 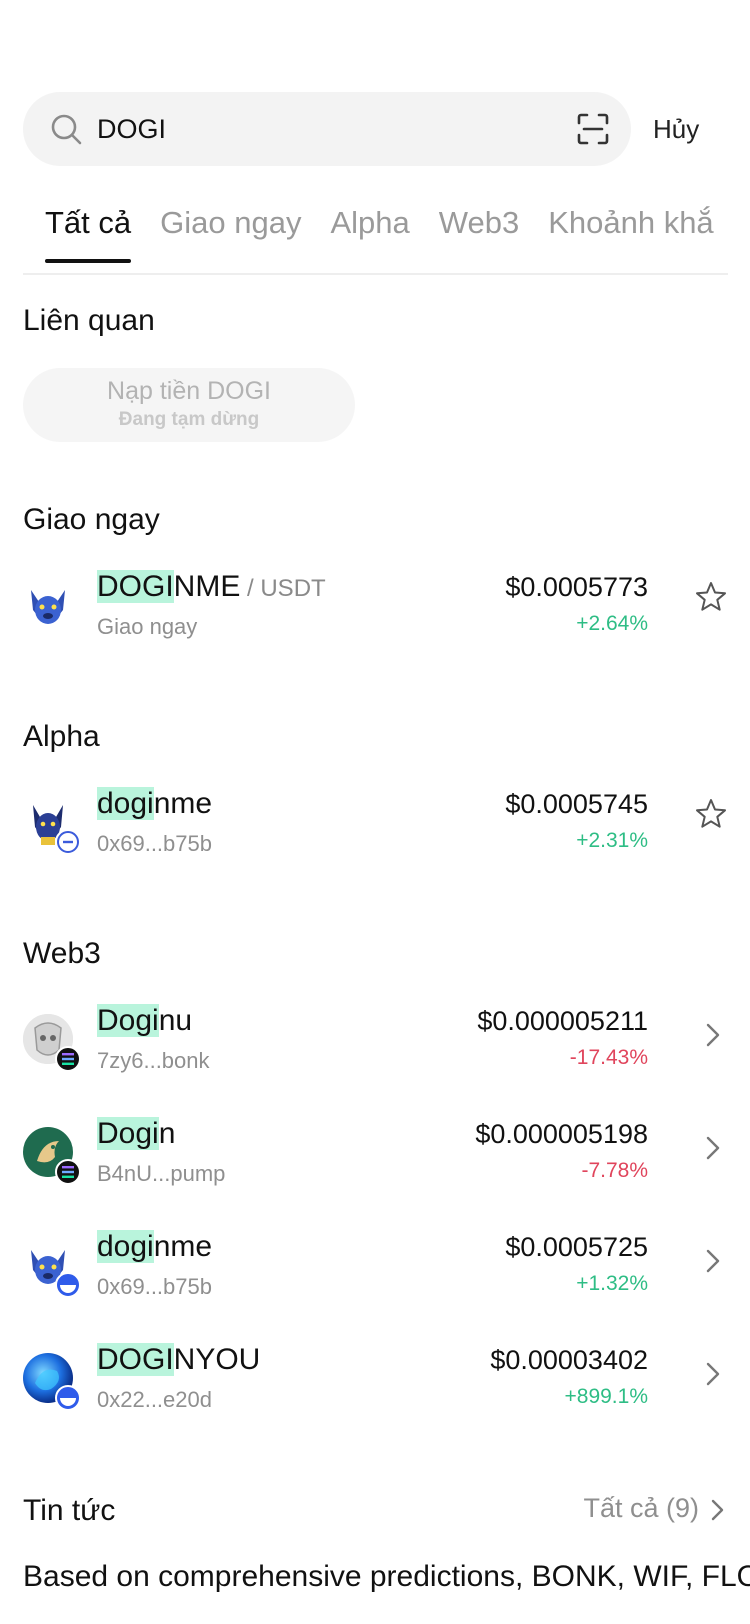 I want to click on token-price: $0.0005725, so click(x=576, y=1247).